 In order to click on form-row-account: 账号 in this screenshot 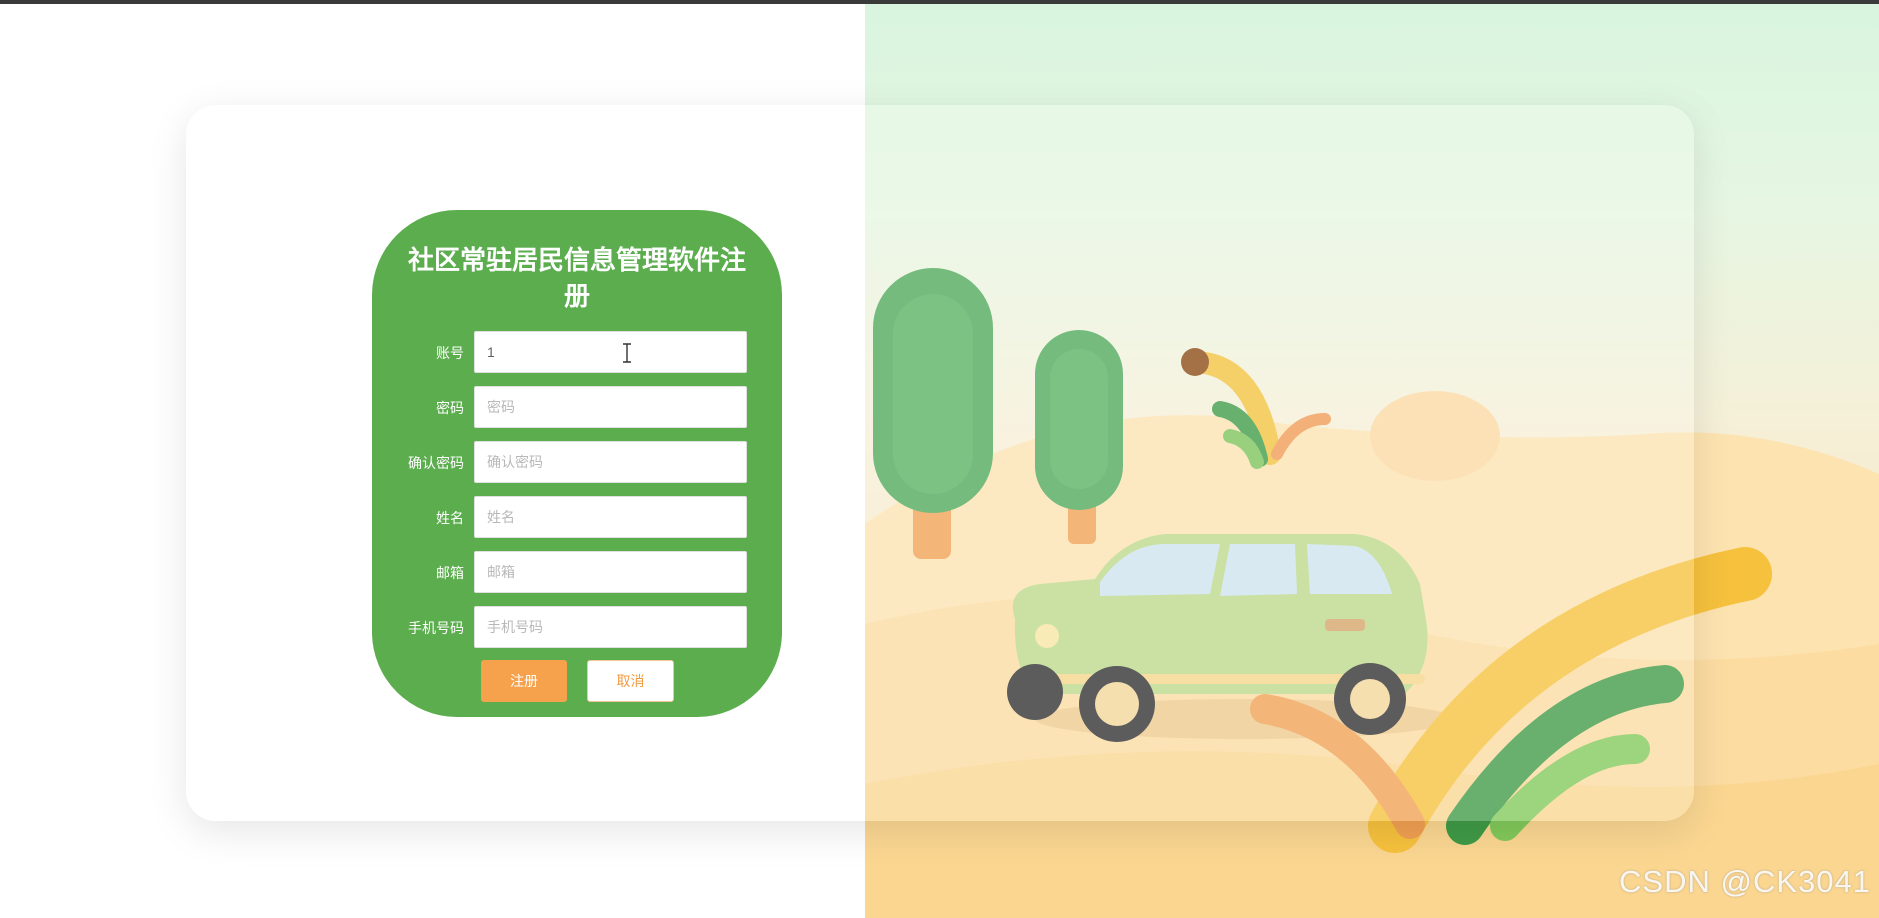, I will do `click(577, 353)`.